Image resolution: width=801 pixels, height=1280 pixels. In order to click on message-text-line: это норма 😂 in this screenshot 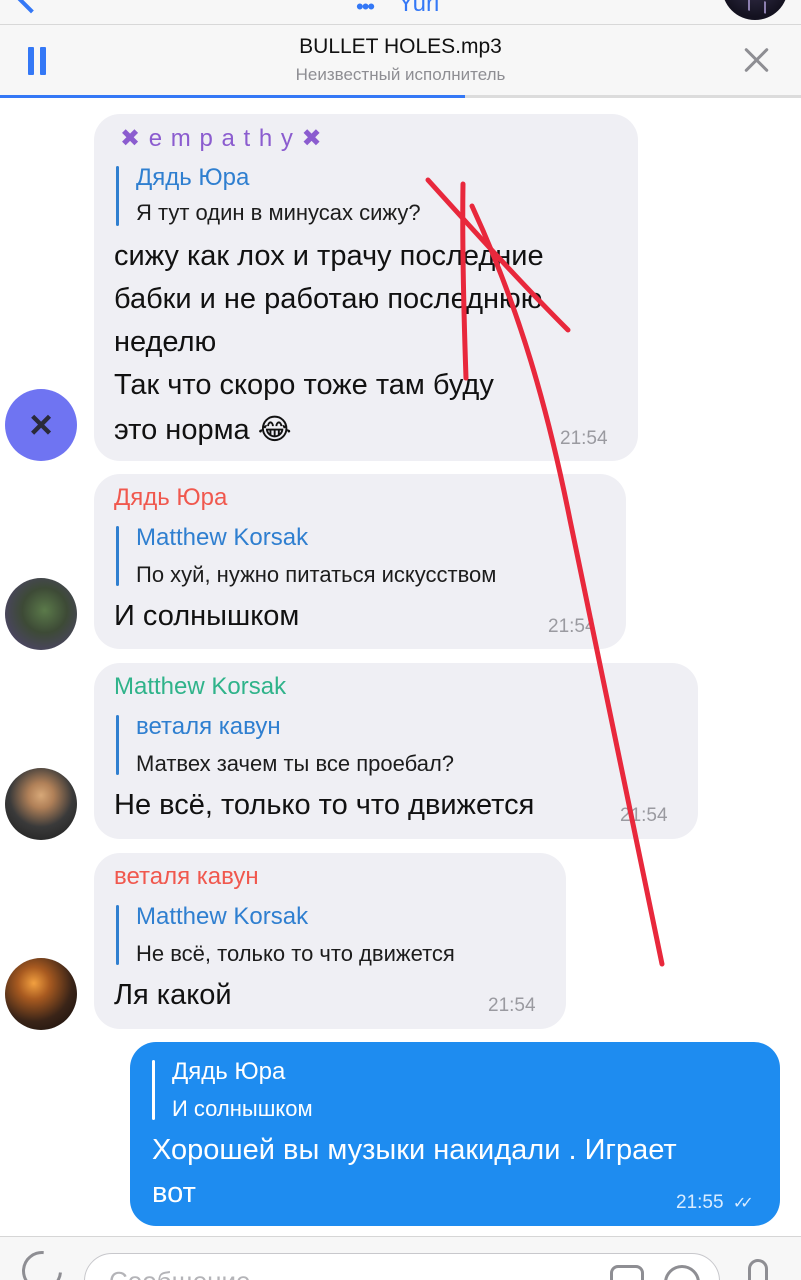, I will do `click(203, 430)`.